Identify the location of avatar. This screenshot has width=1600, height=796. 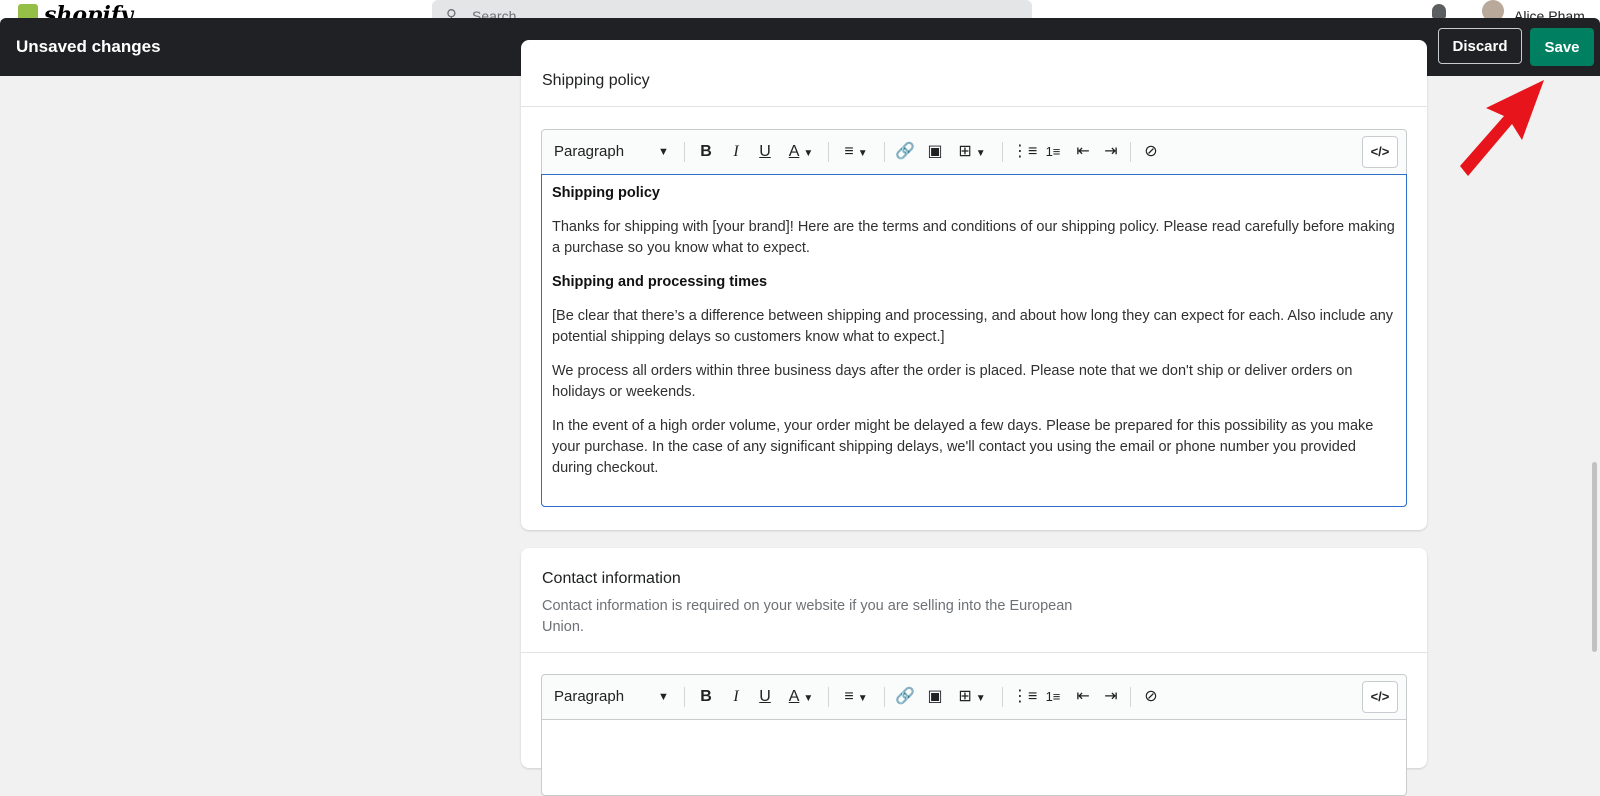
(1493, 10).